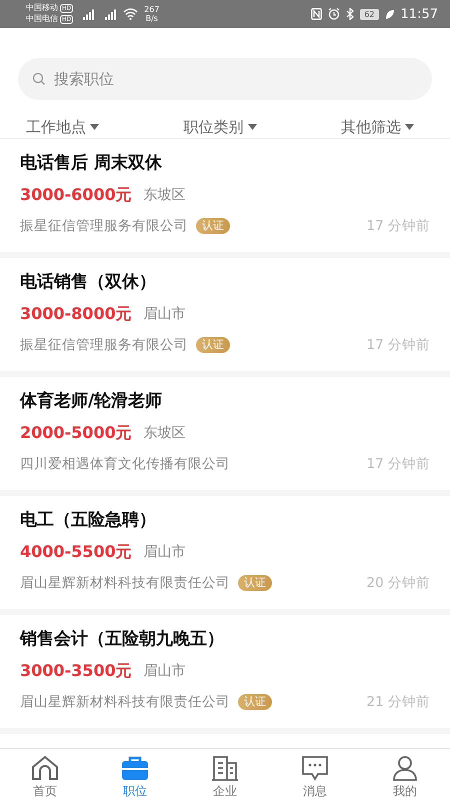  I want to click on filter-dropdown: 工作地点, so click(62, 127).